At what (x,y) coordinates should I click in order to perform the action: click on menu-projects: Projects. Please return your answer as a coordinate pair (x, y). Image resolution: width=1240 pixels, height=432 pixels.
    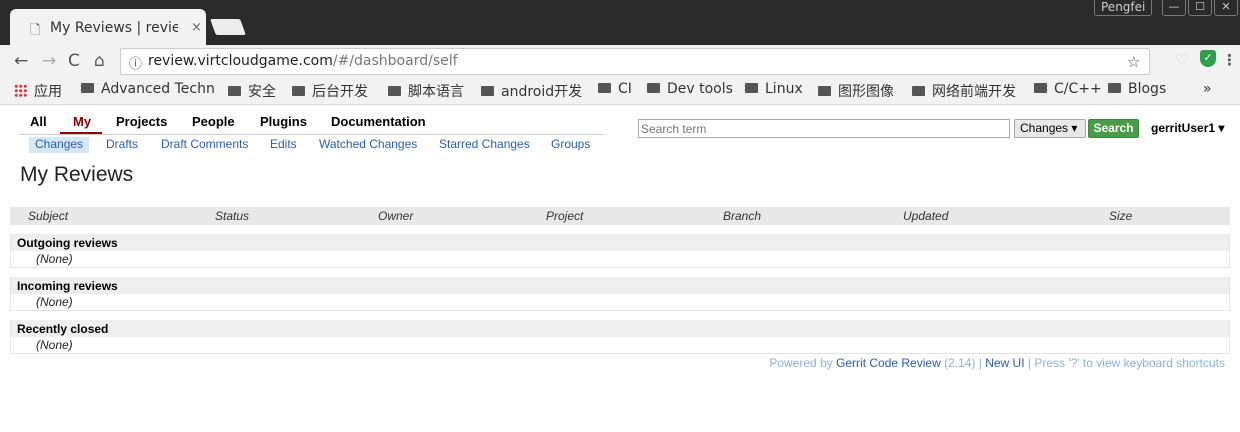
    Looking at the image, I should click on (141, 121).